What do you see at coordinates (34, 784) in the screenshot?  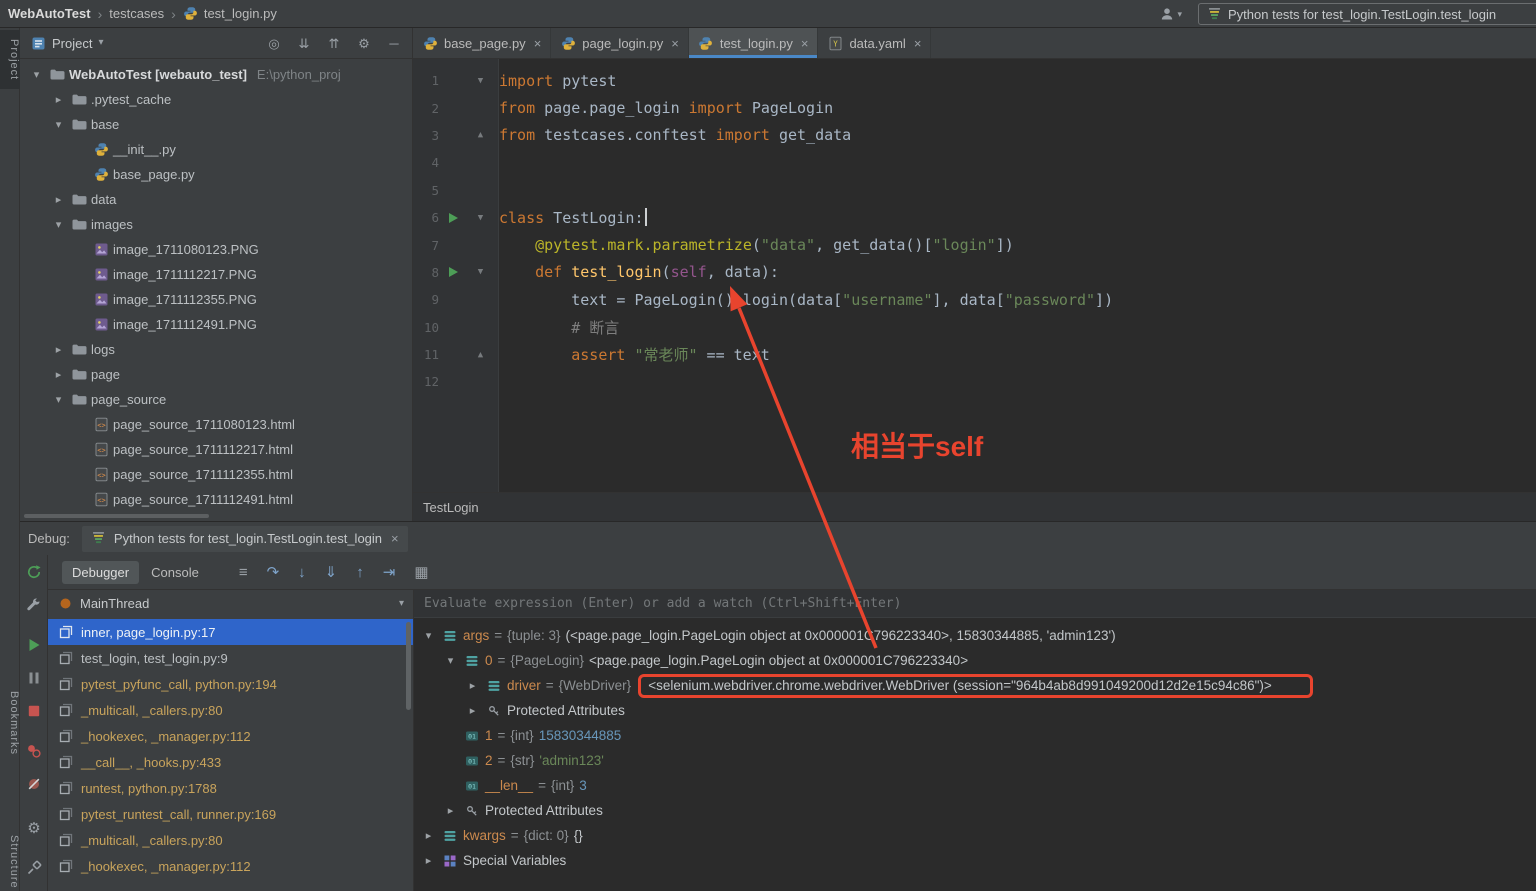 I see `mute-breakpoints-icon` at bounding box center [34, 784].